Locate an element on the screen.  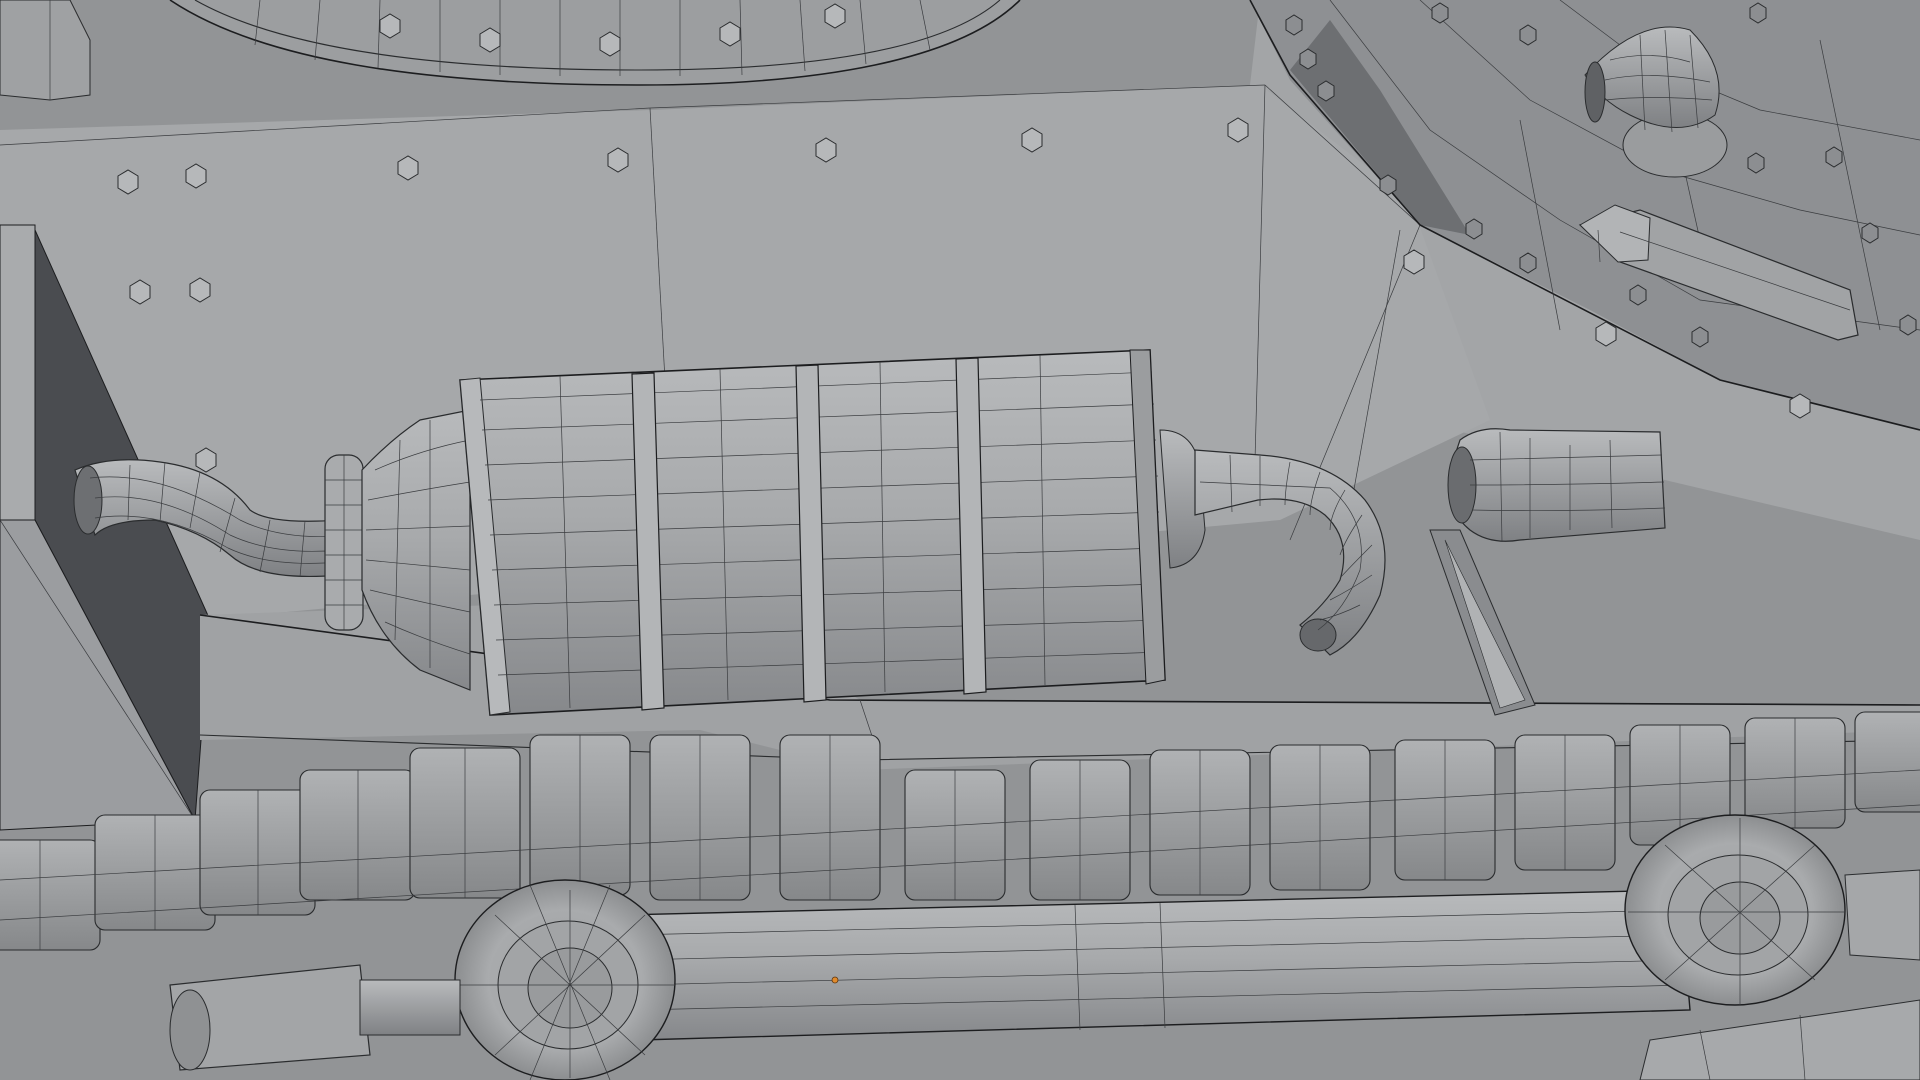
muffler is located at coordinates (783, 532).